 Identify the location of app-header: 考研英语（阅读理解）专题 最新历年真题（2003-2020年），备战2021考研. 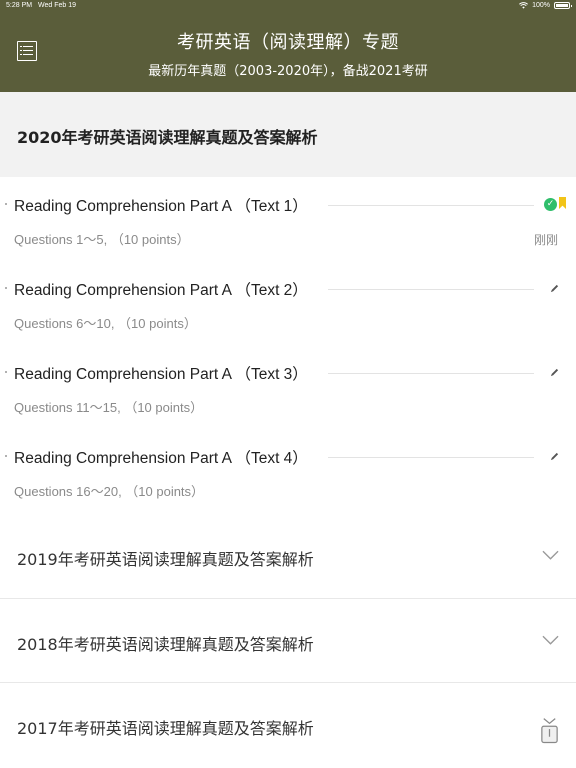
(288, 53).